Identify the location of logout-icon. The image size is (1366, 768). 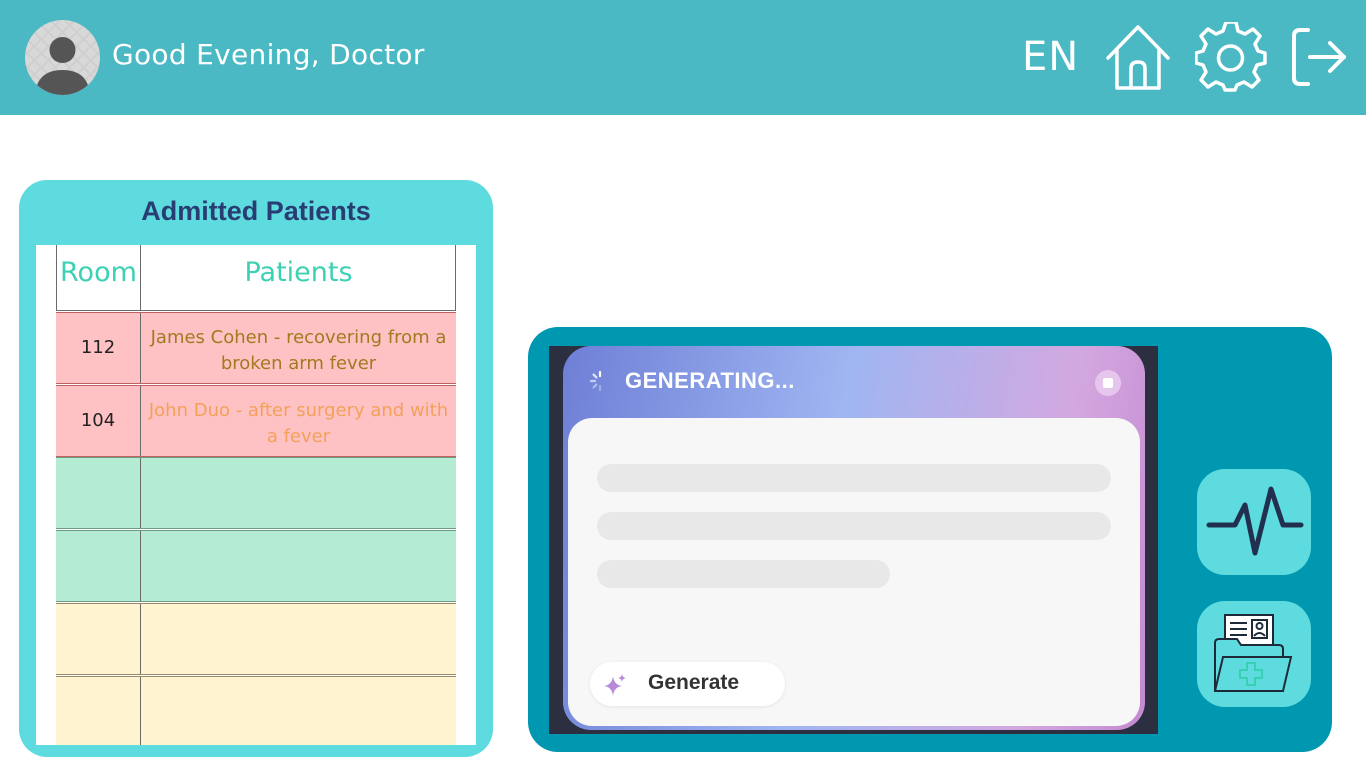
(1319, 57).